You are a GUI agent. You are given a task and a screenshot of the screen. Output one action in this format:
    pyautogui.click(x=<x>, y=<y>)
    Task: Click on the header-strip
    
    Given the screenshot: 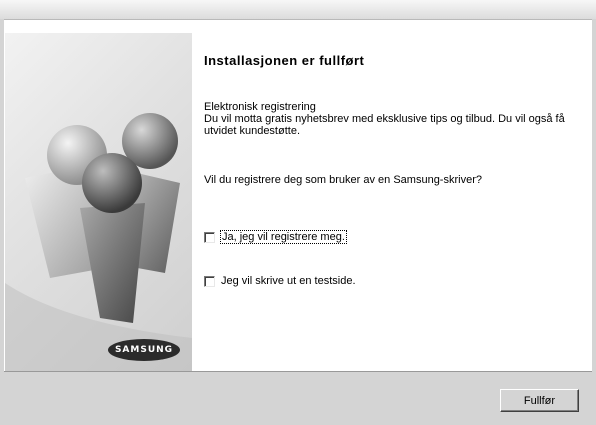 What is the action you would take?
    pyautogui.click(x=298, y=26)
    